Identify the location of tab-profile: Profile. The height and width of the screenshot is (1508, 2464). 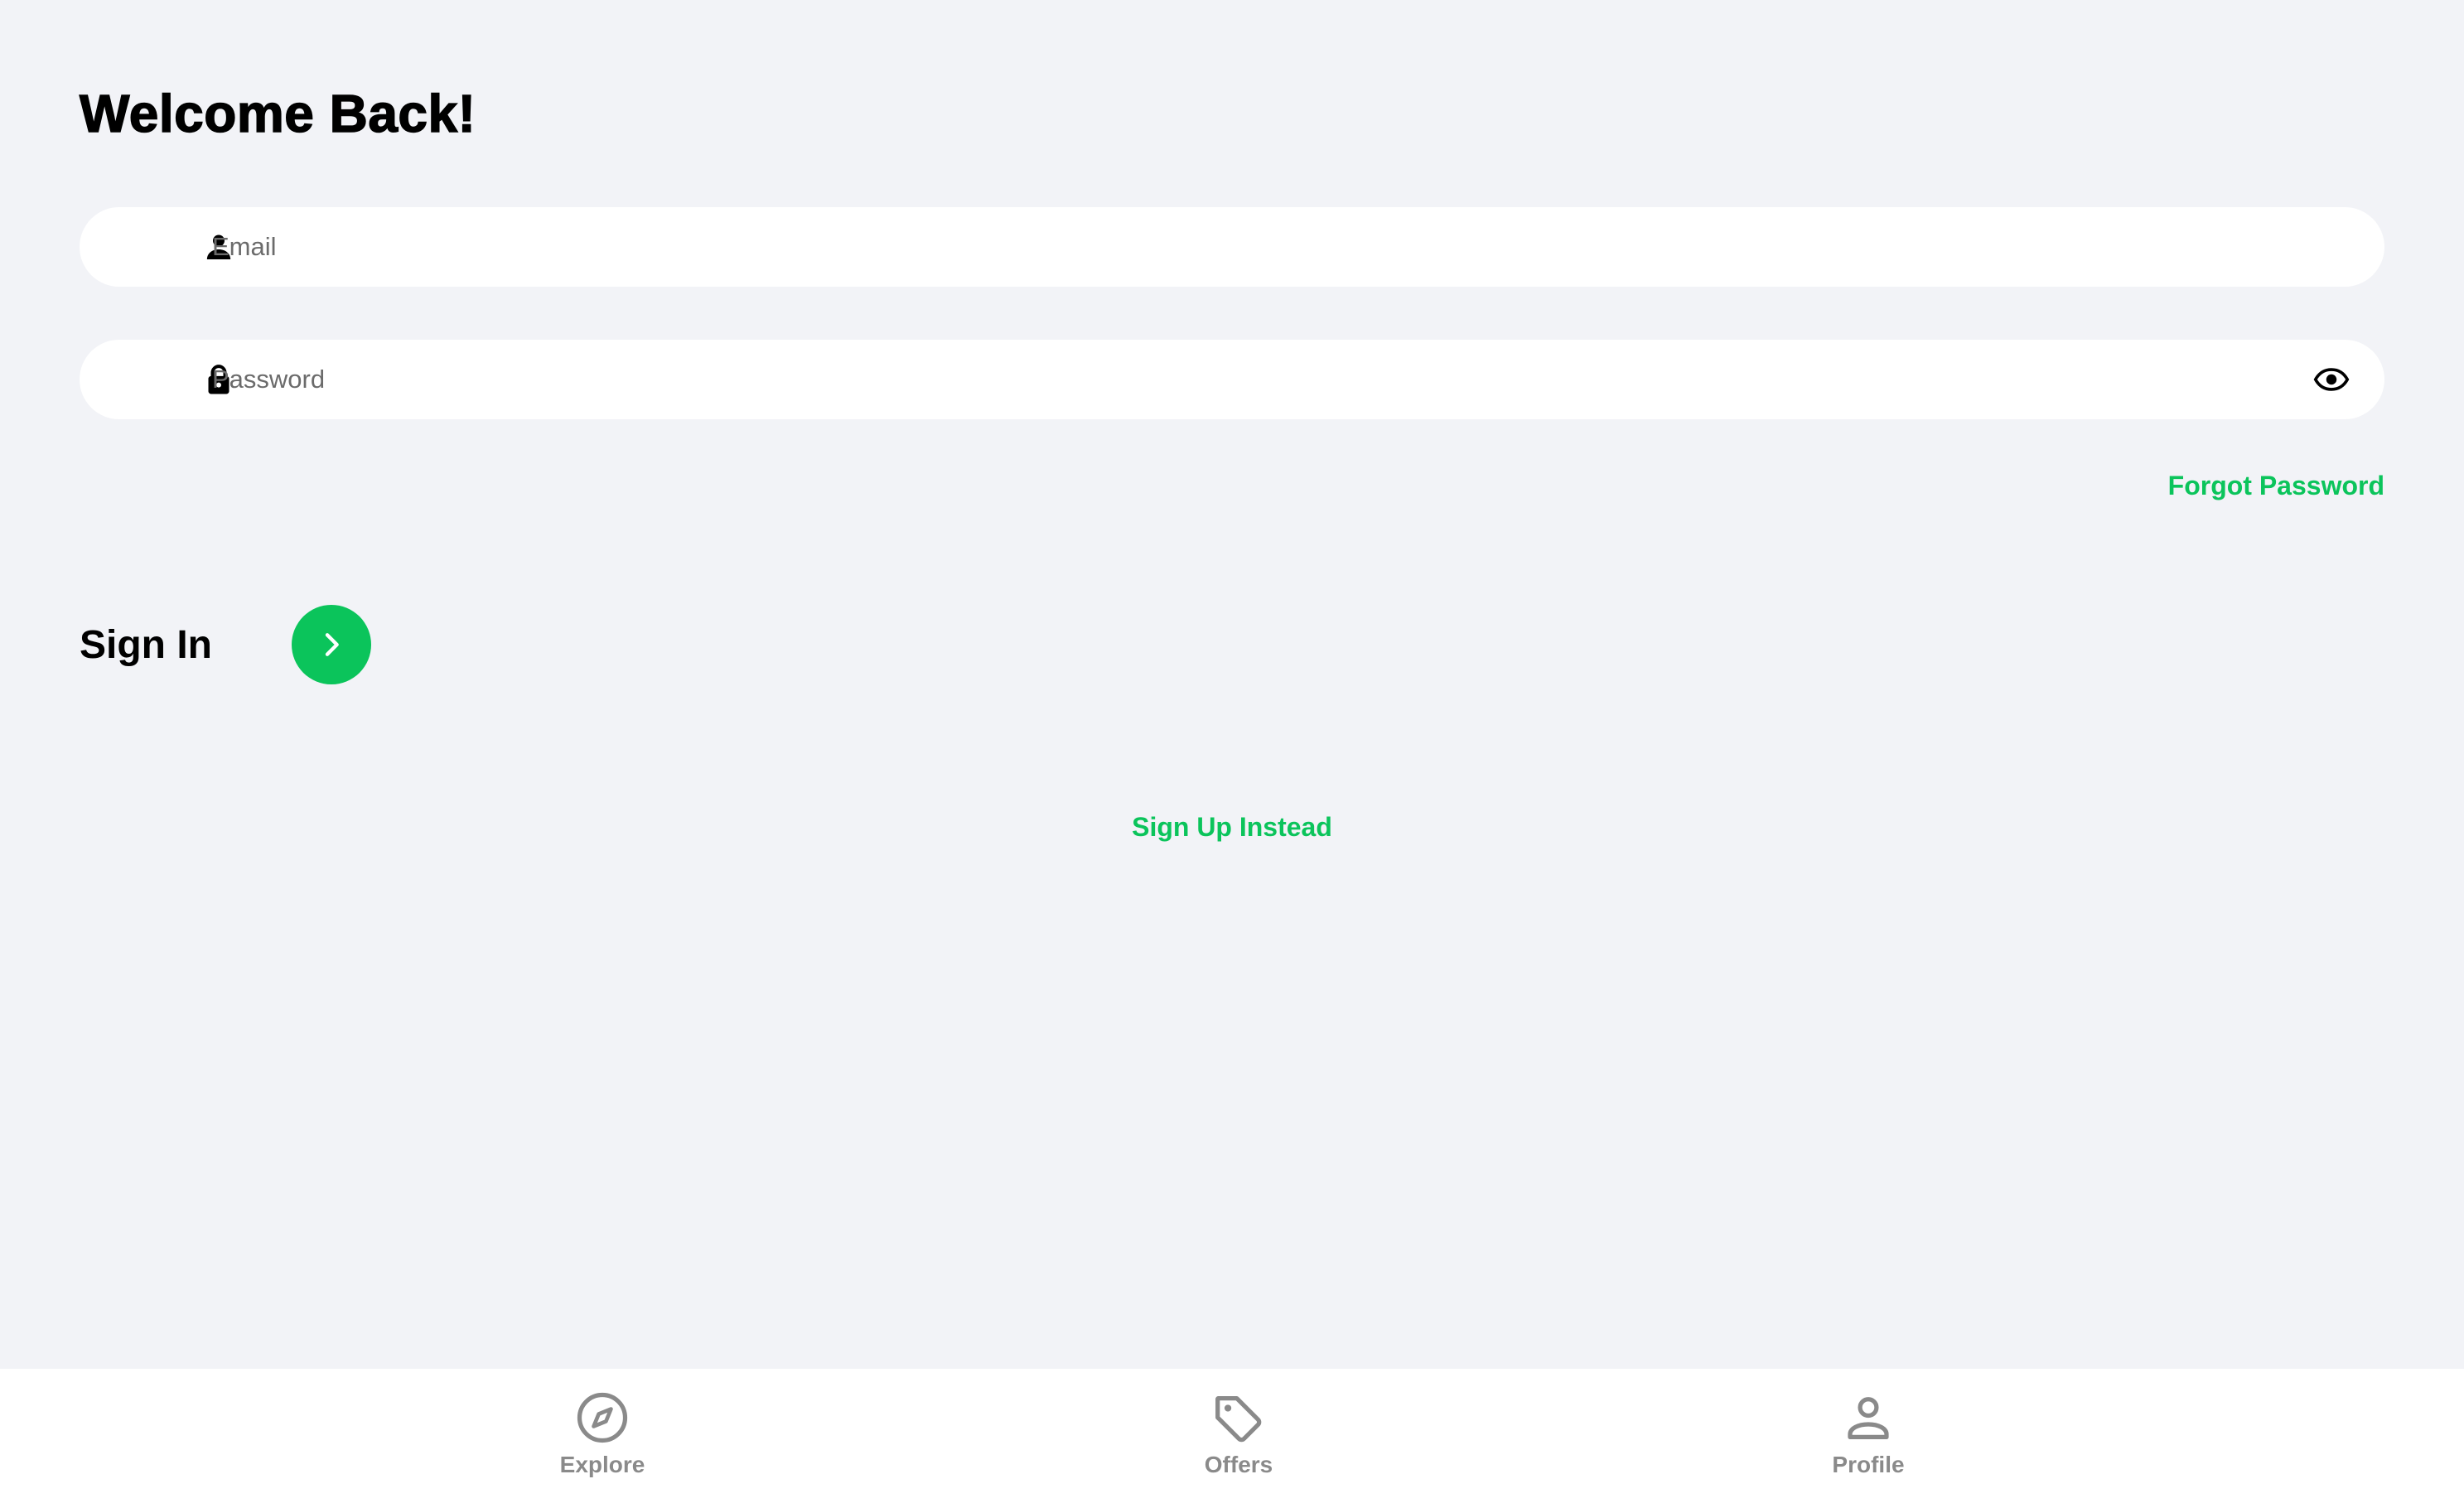
(1868, 1442).